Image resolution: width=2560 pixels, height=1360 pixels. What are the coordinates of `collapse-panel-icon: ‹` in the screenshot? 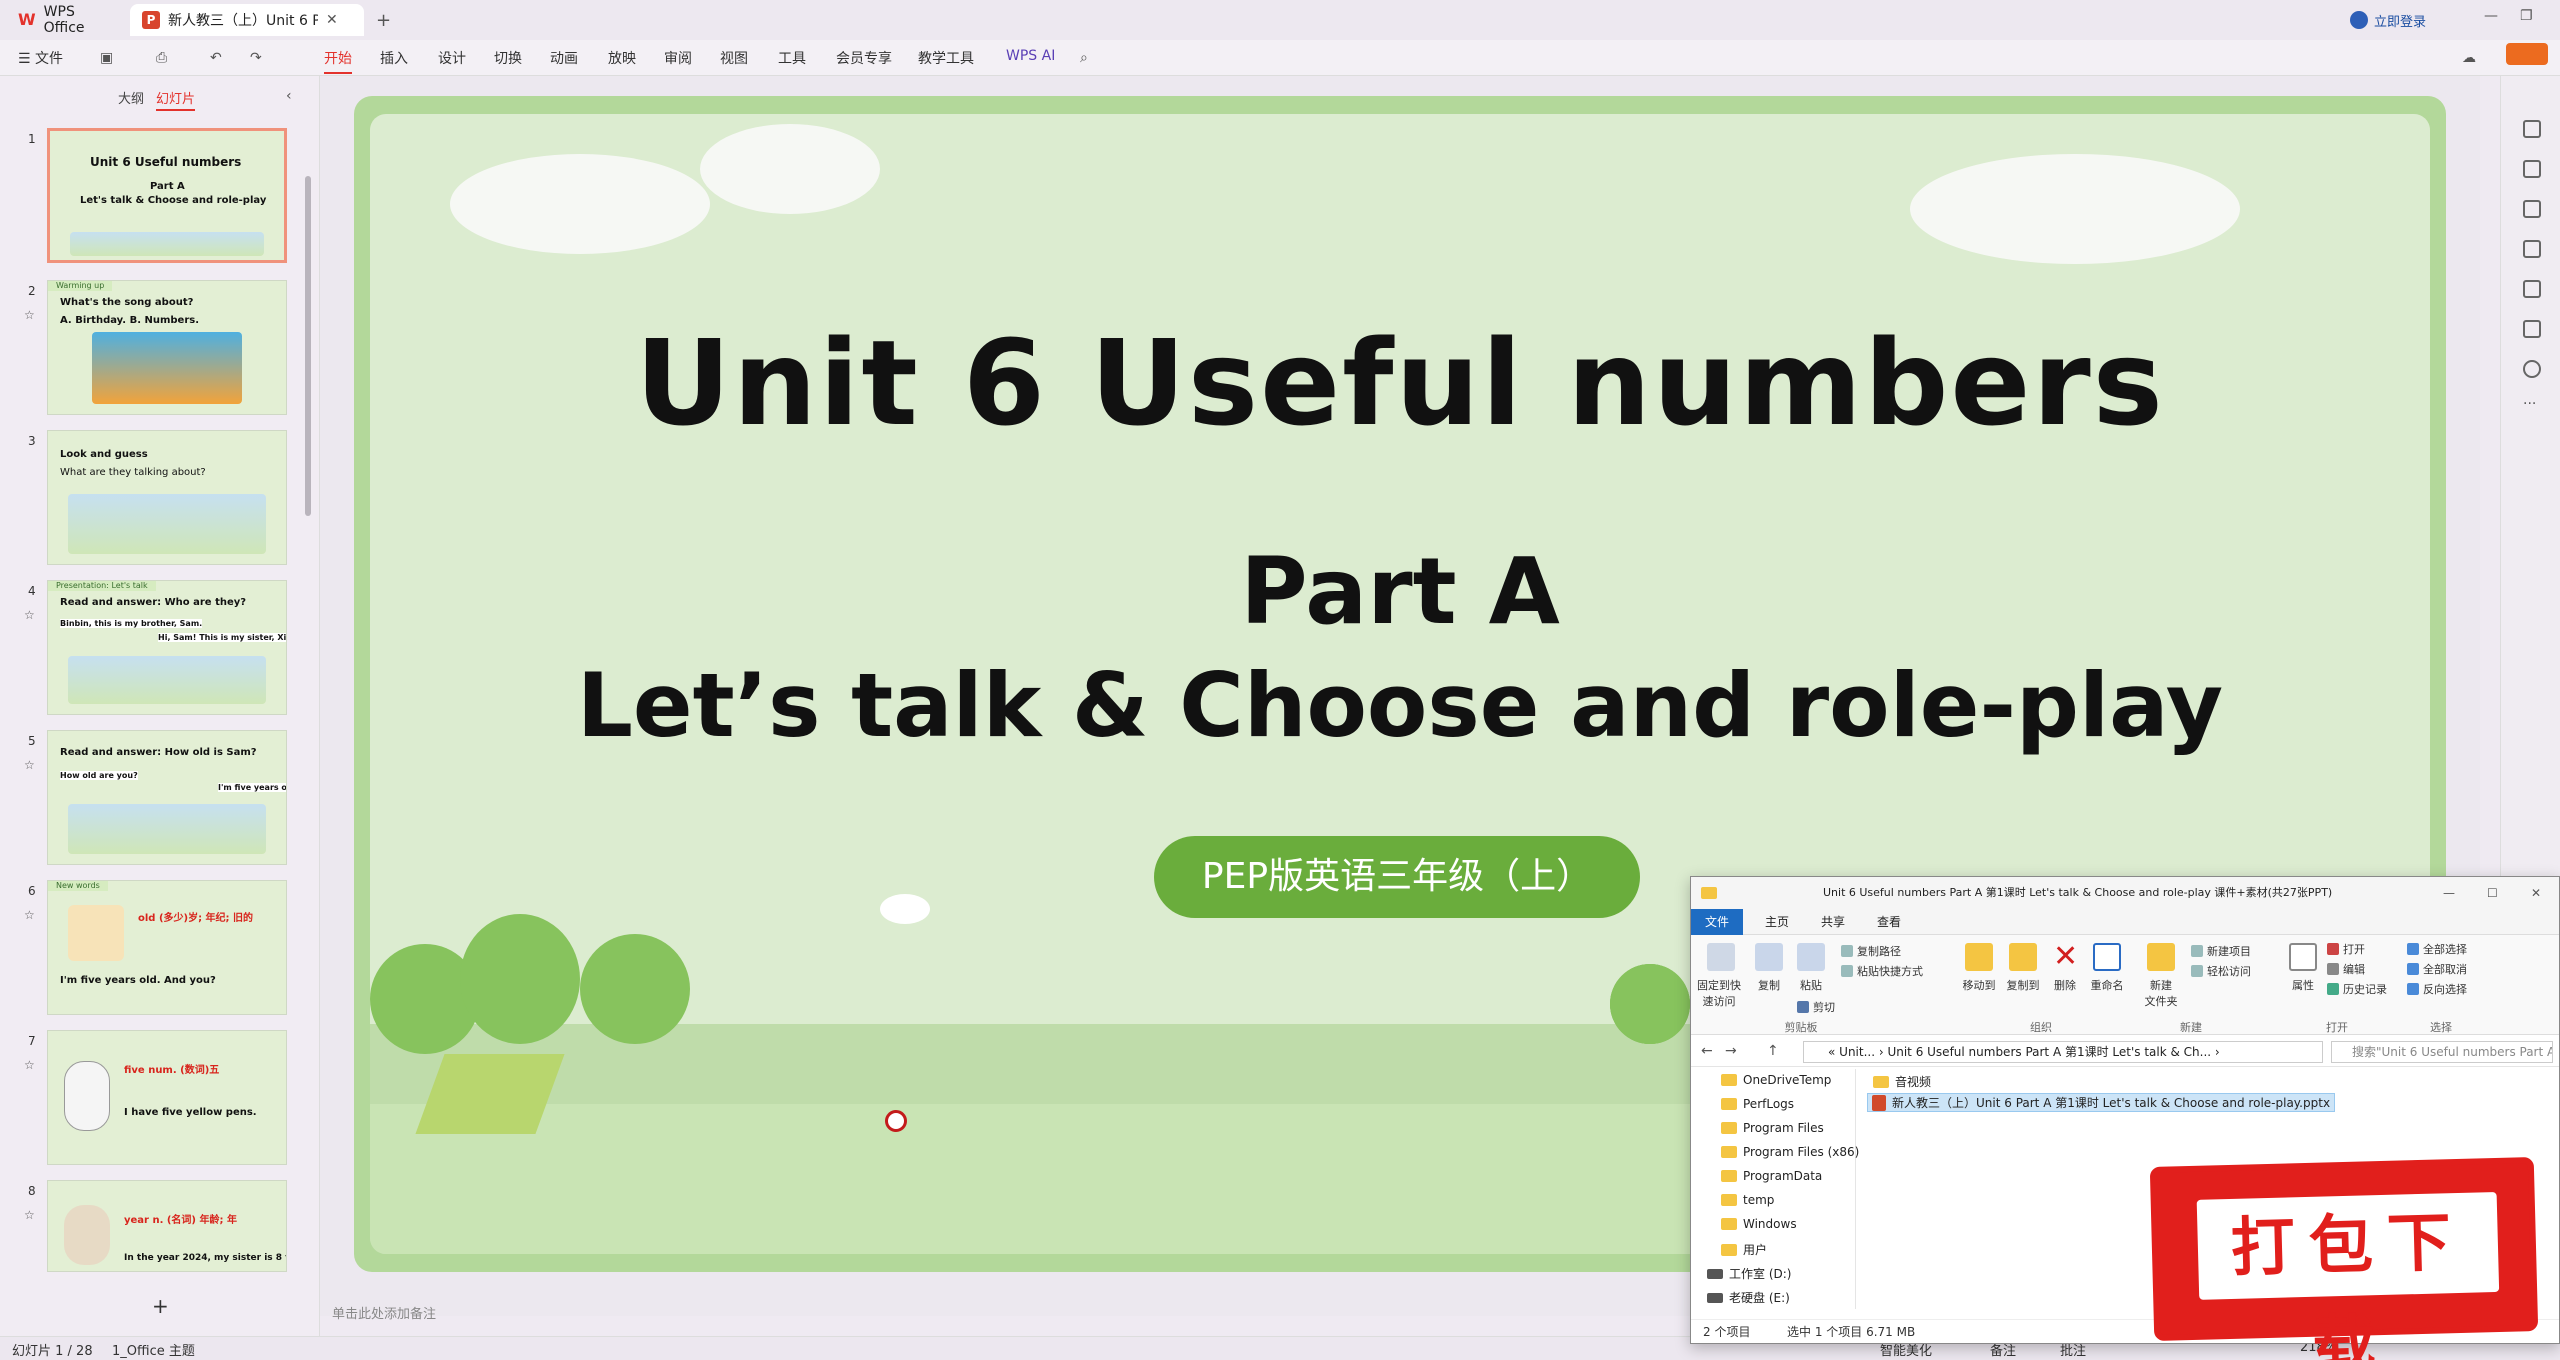 It's located at (289, 96).